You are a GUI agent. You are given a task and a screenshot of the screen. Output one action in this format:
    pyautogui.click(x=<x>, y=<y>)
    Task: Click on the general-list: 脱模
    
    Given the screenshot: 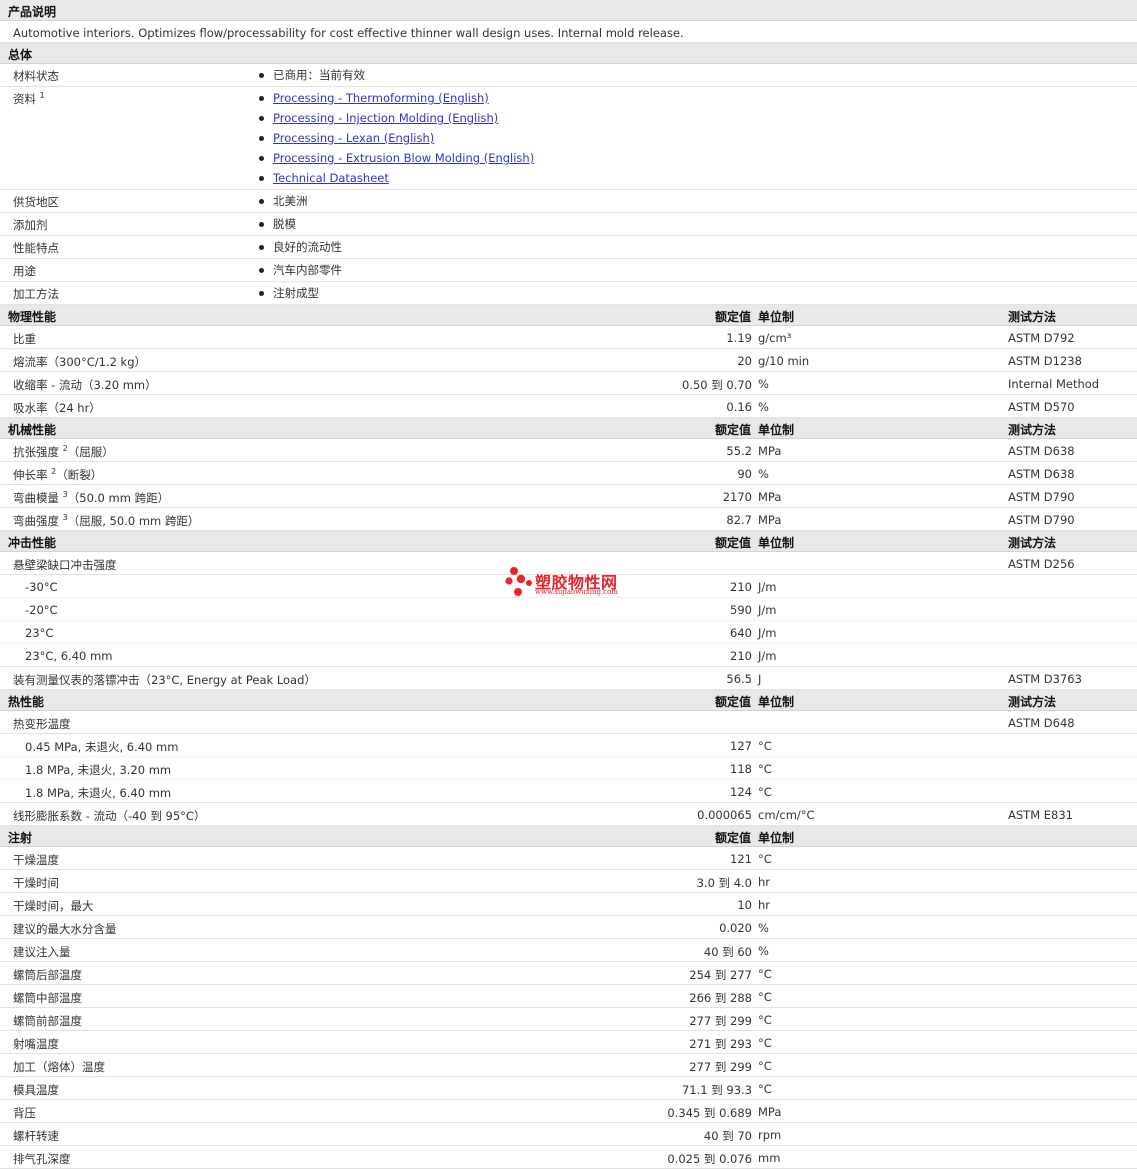 What is the action you would take?
    pyautogui.click(x=277, y=226)
    